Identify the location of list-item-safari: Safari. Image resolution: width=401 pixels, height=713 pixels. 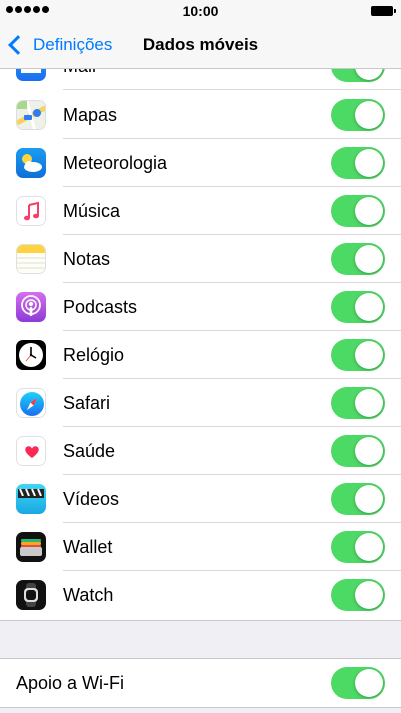
(200, 403).